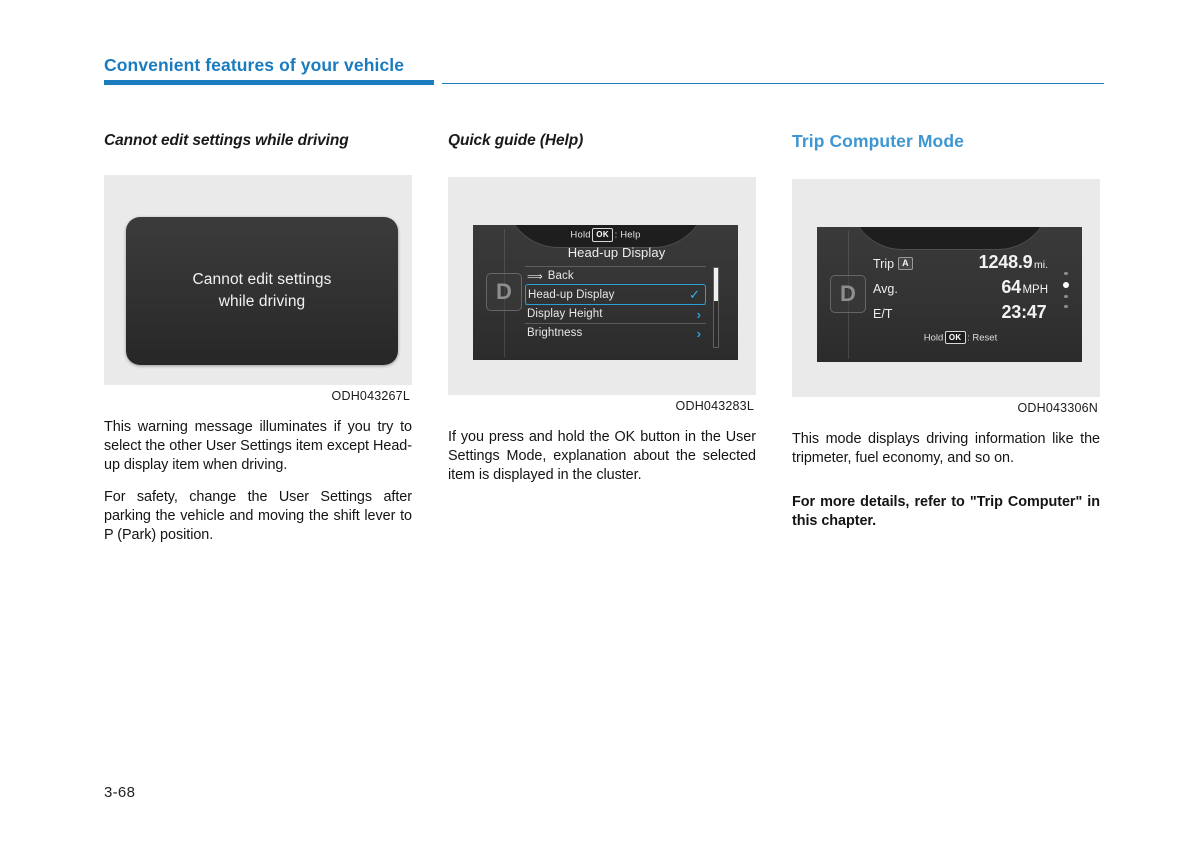 Image resolution: width=1200 pixels, height=861 pixels. I want to click on left-figure-caption: ODH043267L, so click(370, 396).